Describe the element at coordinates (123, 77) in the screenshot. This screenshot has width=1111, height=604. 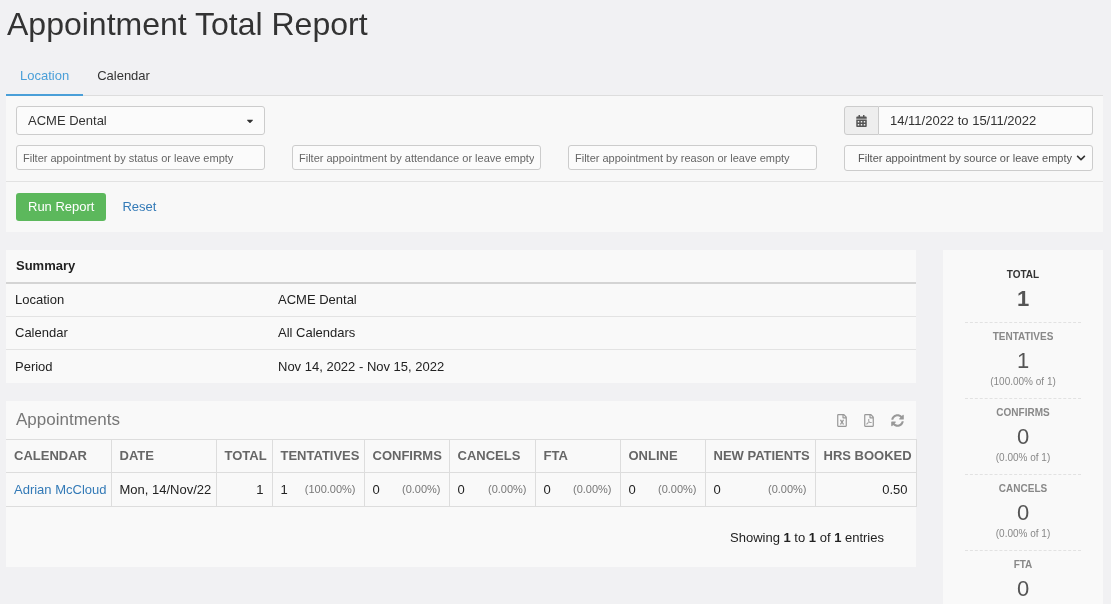
I see `tab: Calendar` at that location.